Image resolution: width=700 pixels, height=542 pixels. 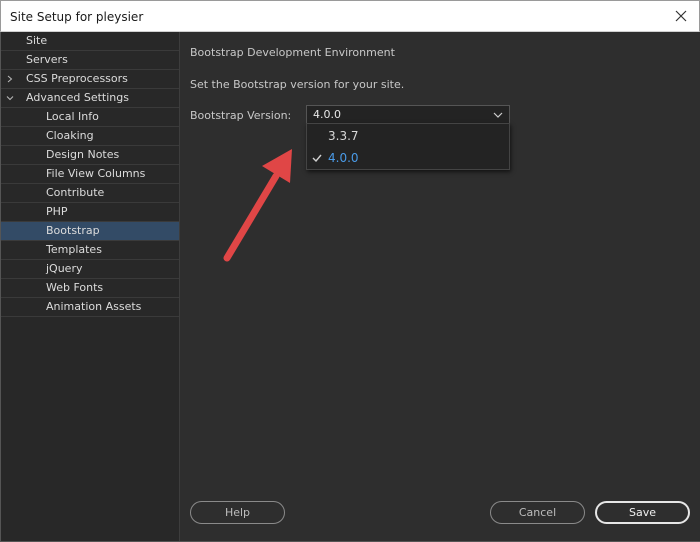 What do you see at coordinates (327, 114) in the screenshot?
I see `selected-version-value: 4.0.0` at bounding box center [327, 114].